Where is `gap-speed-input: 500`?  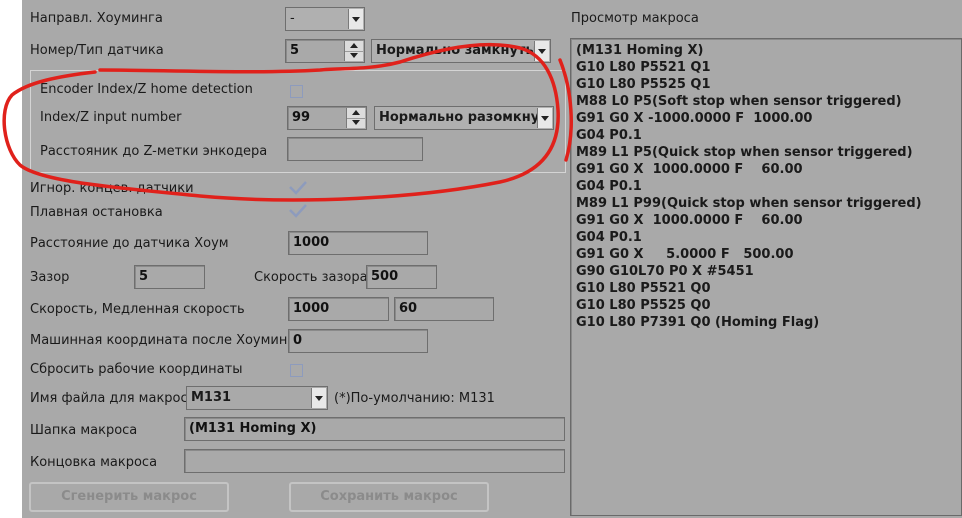 gap-speed-input: 500 is located at coordinates (401, 277).